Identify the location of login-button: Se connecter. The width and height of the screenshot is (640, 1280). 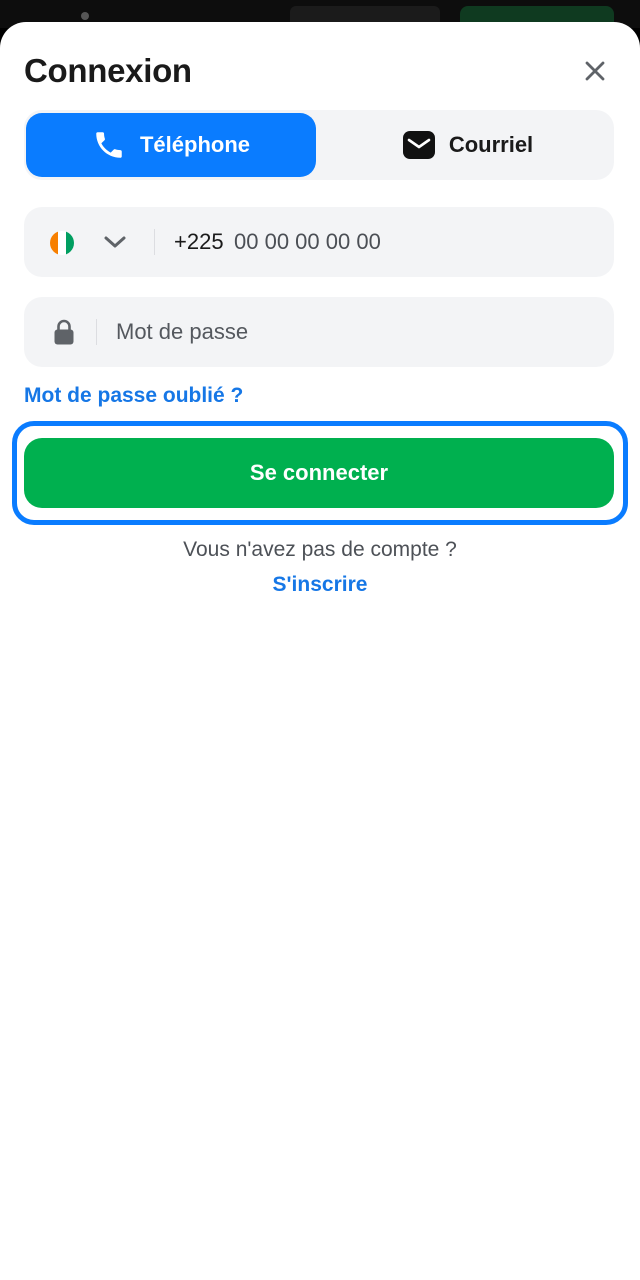
(319, 473).